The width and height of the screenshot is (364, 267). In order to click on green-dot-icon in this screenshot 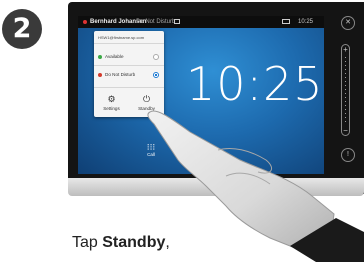, I will do `click(100, 57)`.